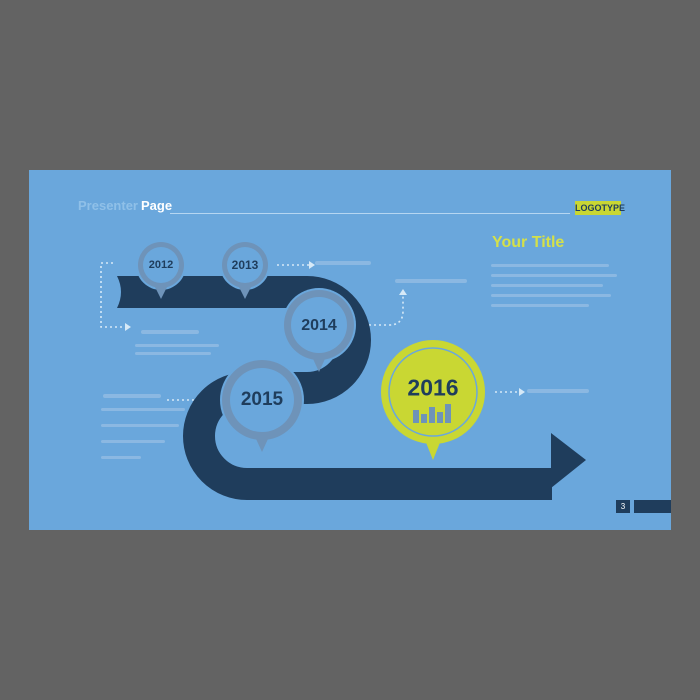 The height and width of the screenshot is (700, 700). I want to click on page-number: 3, so click(623, 506).